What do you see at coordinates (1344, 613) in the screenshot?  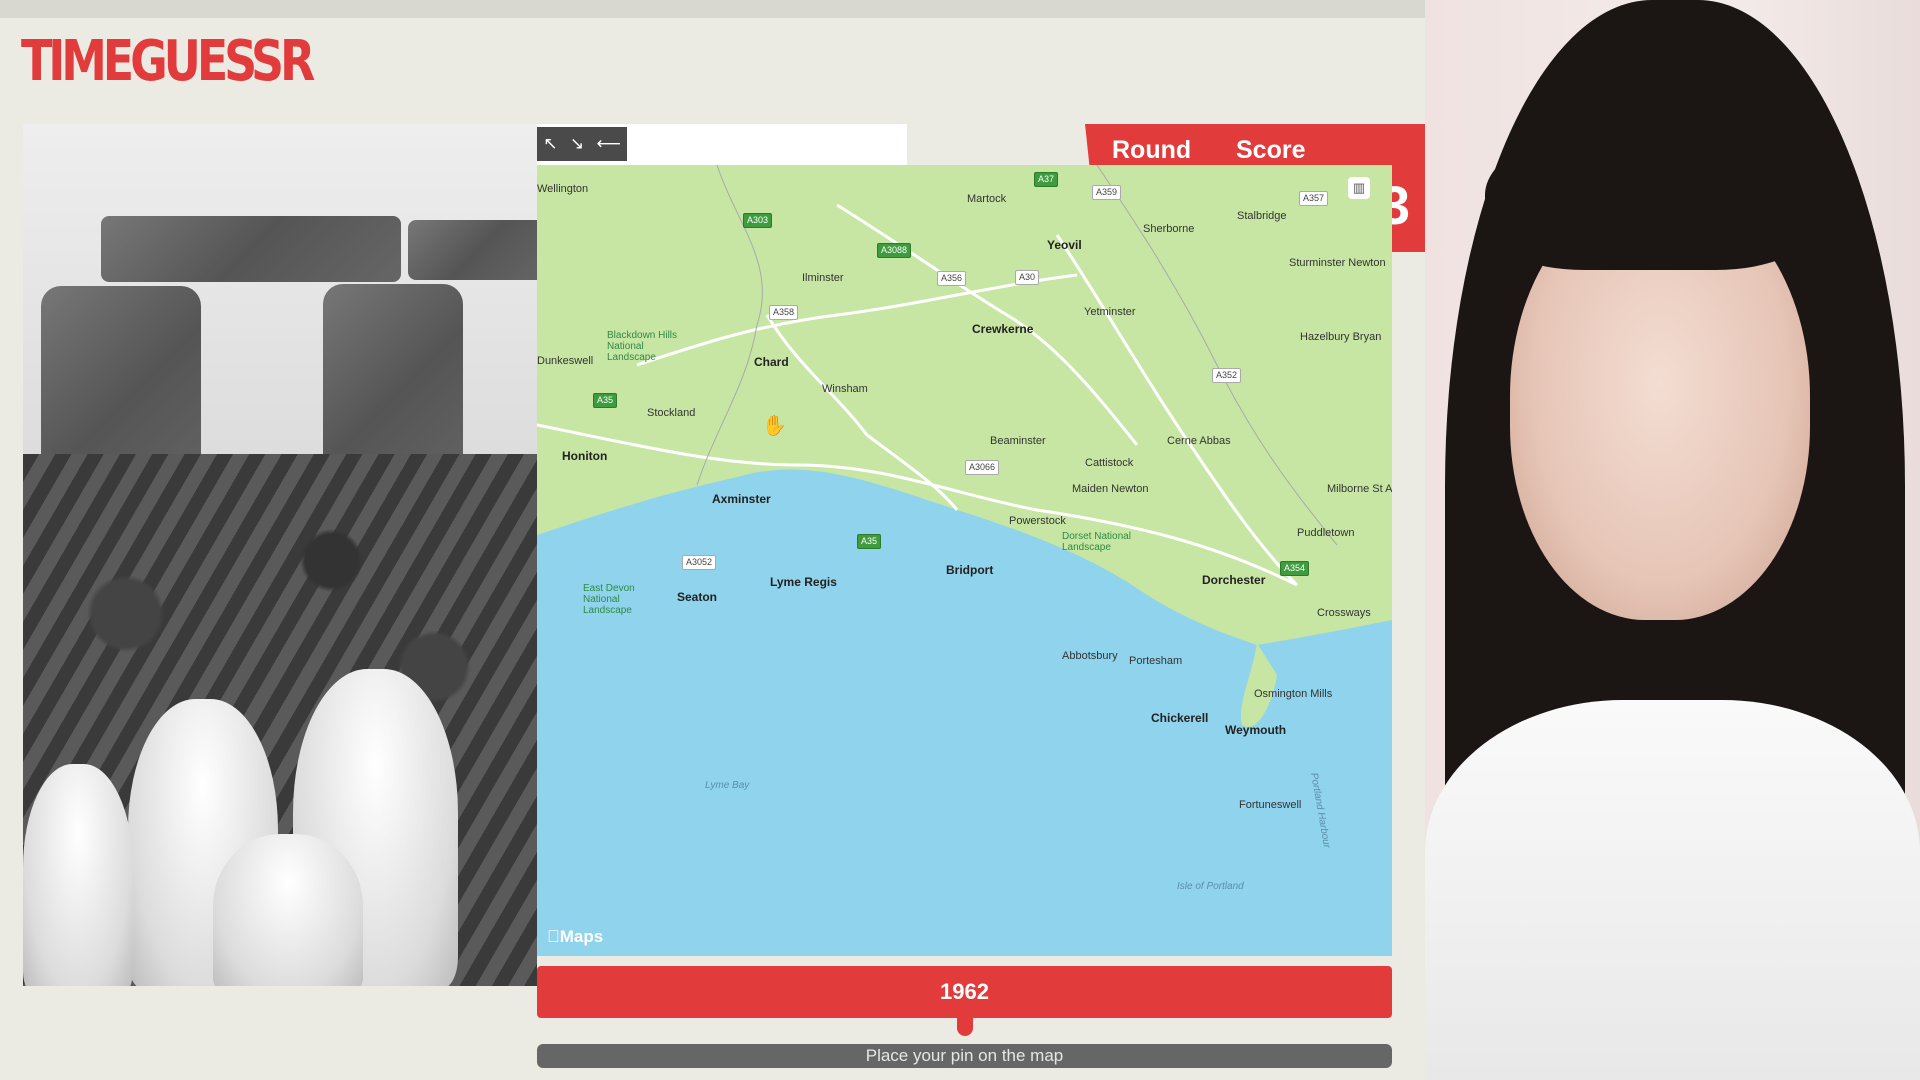 I see `place-label: Crossways` at bounding box center [1344, 613].